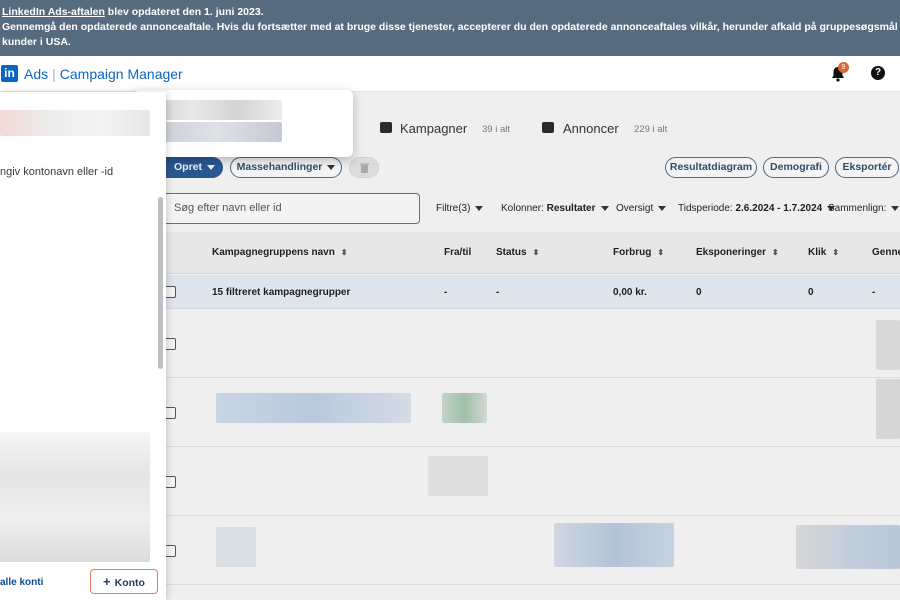  I want to click on overview-label: Oversigt, so click(635, 208).